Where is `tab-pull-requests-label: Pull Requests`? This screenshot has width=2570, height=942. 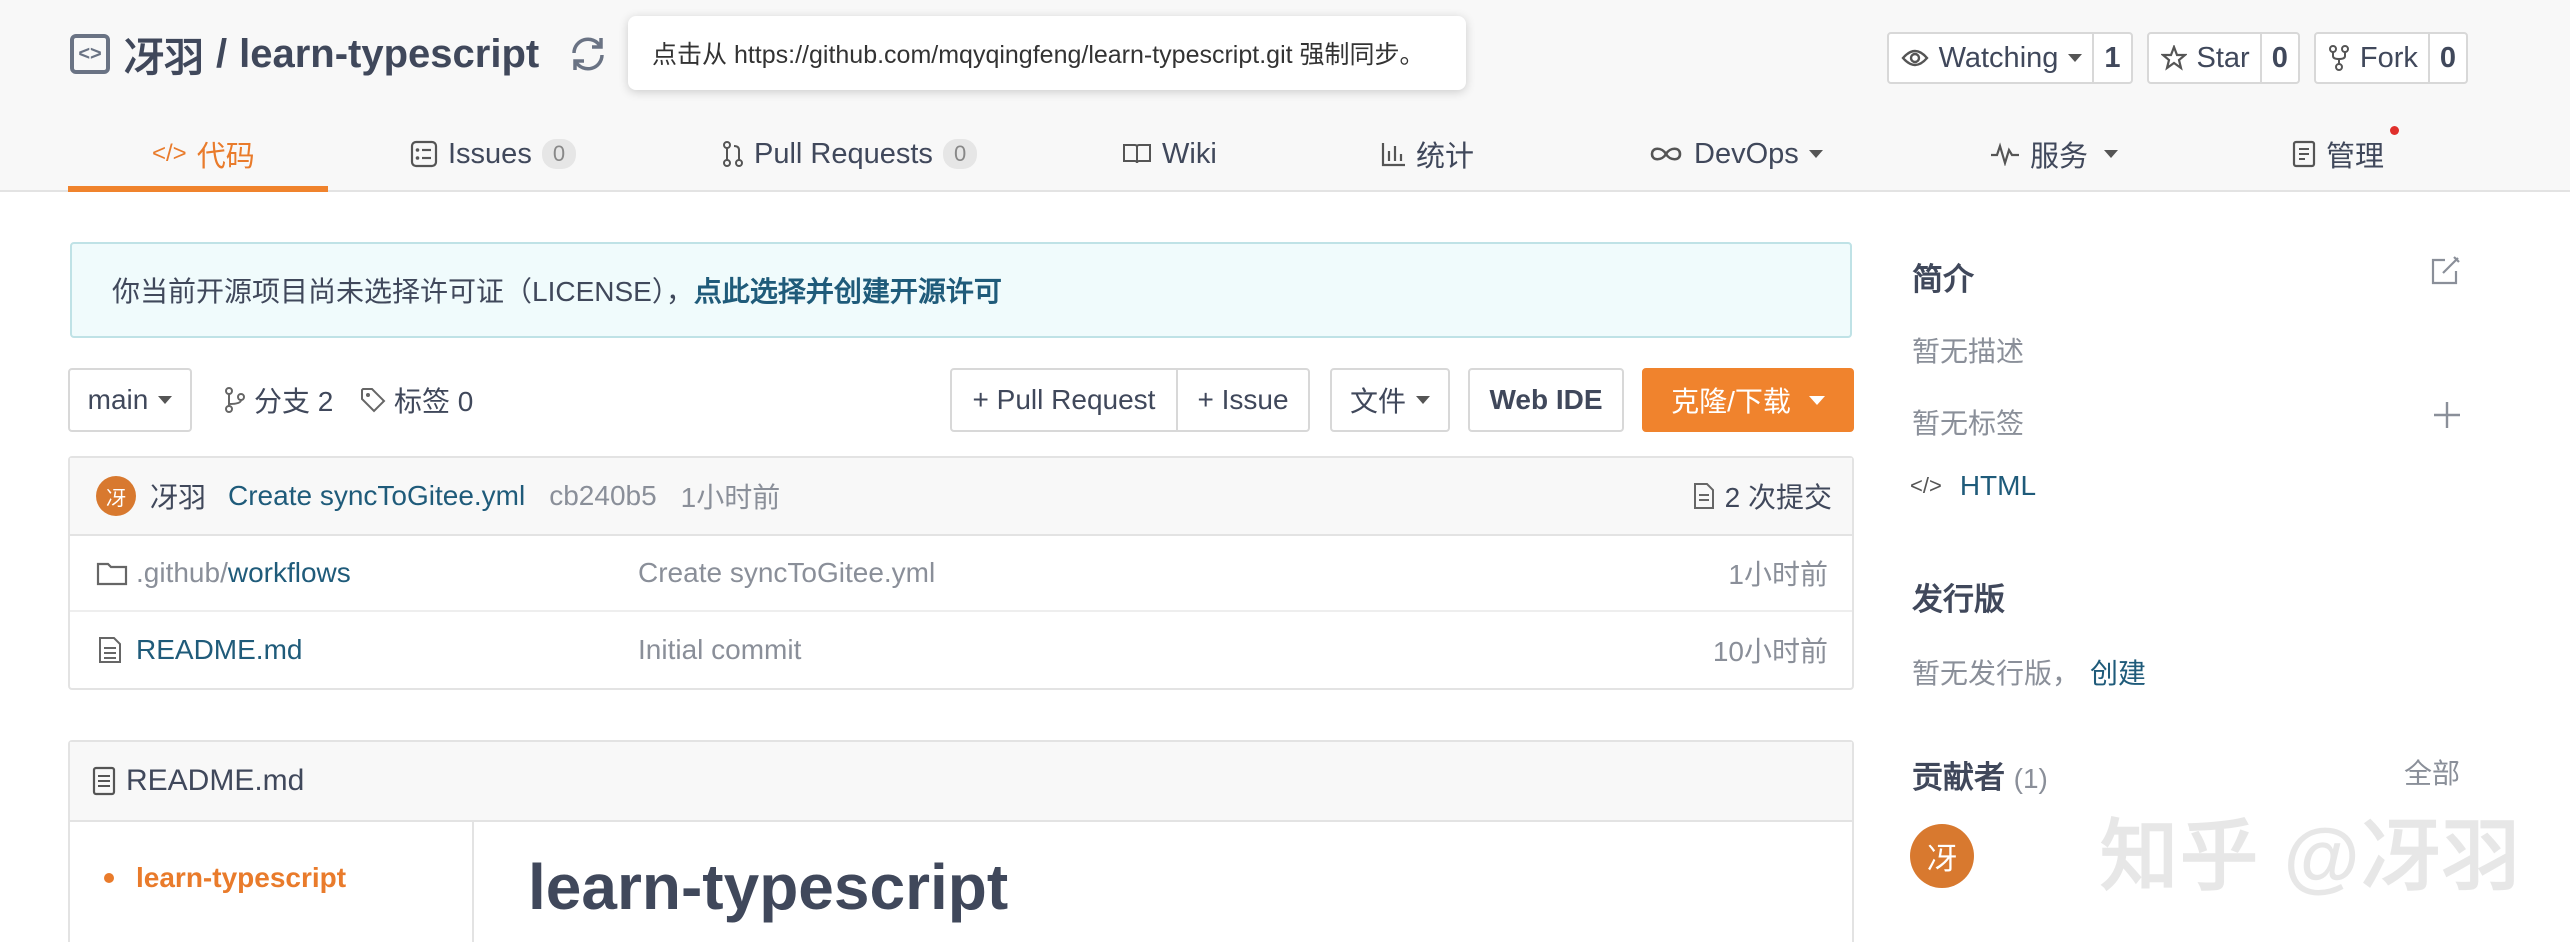 tab-pull-requests-label: Pull Requests is located at coordinates (843, 153).